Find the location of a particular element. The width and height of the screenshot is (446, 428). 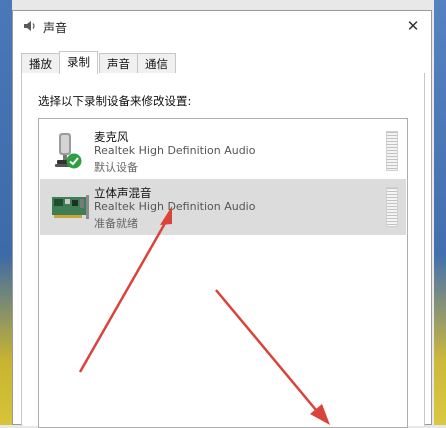

desktop-background-right is located at coordinates (440, 212).